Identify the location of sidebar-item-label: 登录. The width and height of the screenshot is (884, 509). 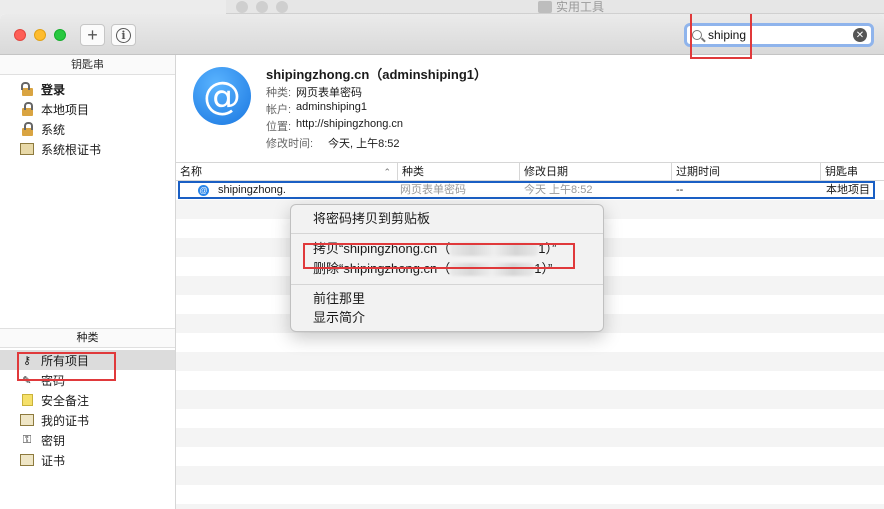
(53, 89).